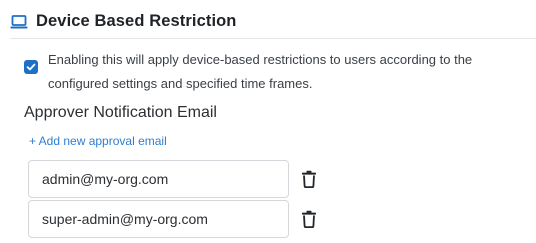  Describe the element at coordinates (98, 141) in the screenshot. I see `add-approval-email-link: + Add new approval email` at that location.